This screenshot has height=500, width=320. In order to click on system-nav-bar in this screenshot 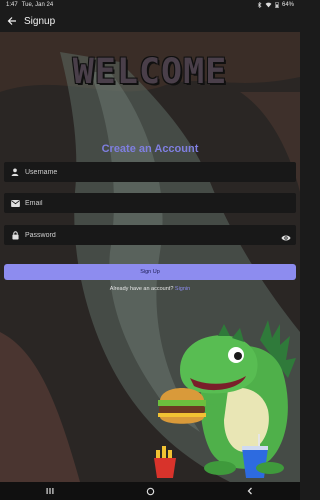, I will do `click(150, 491)`.